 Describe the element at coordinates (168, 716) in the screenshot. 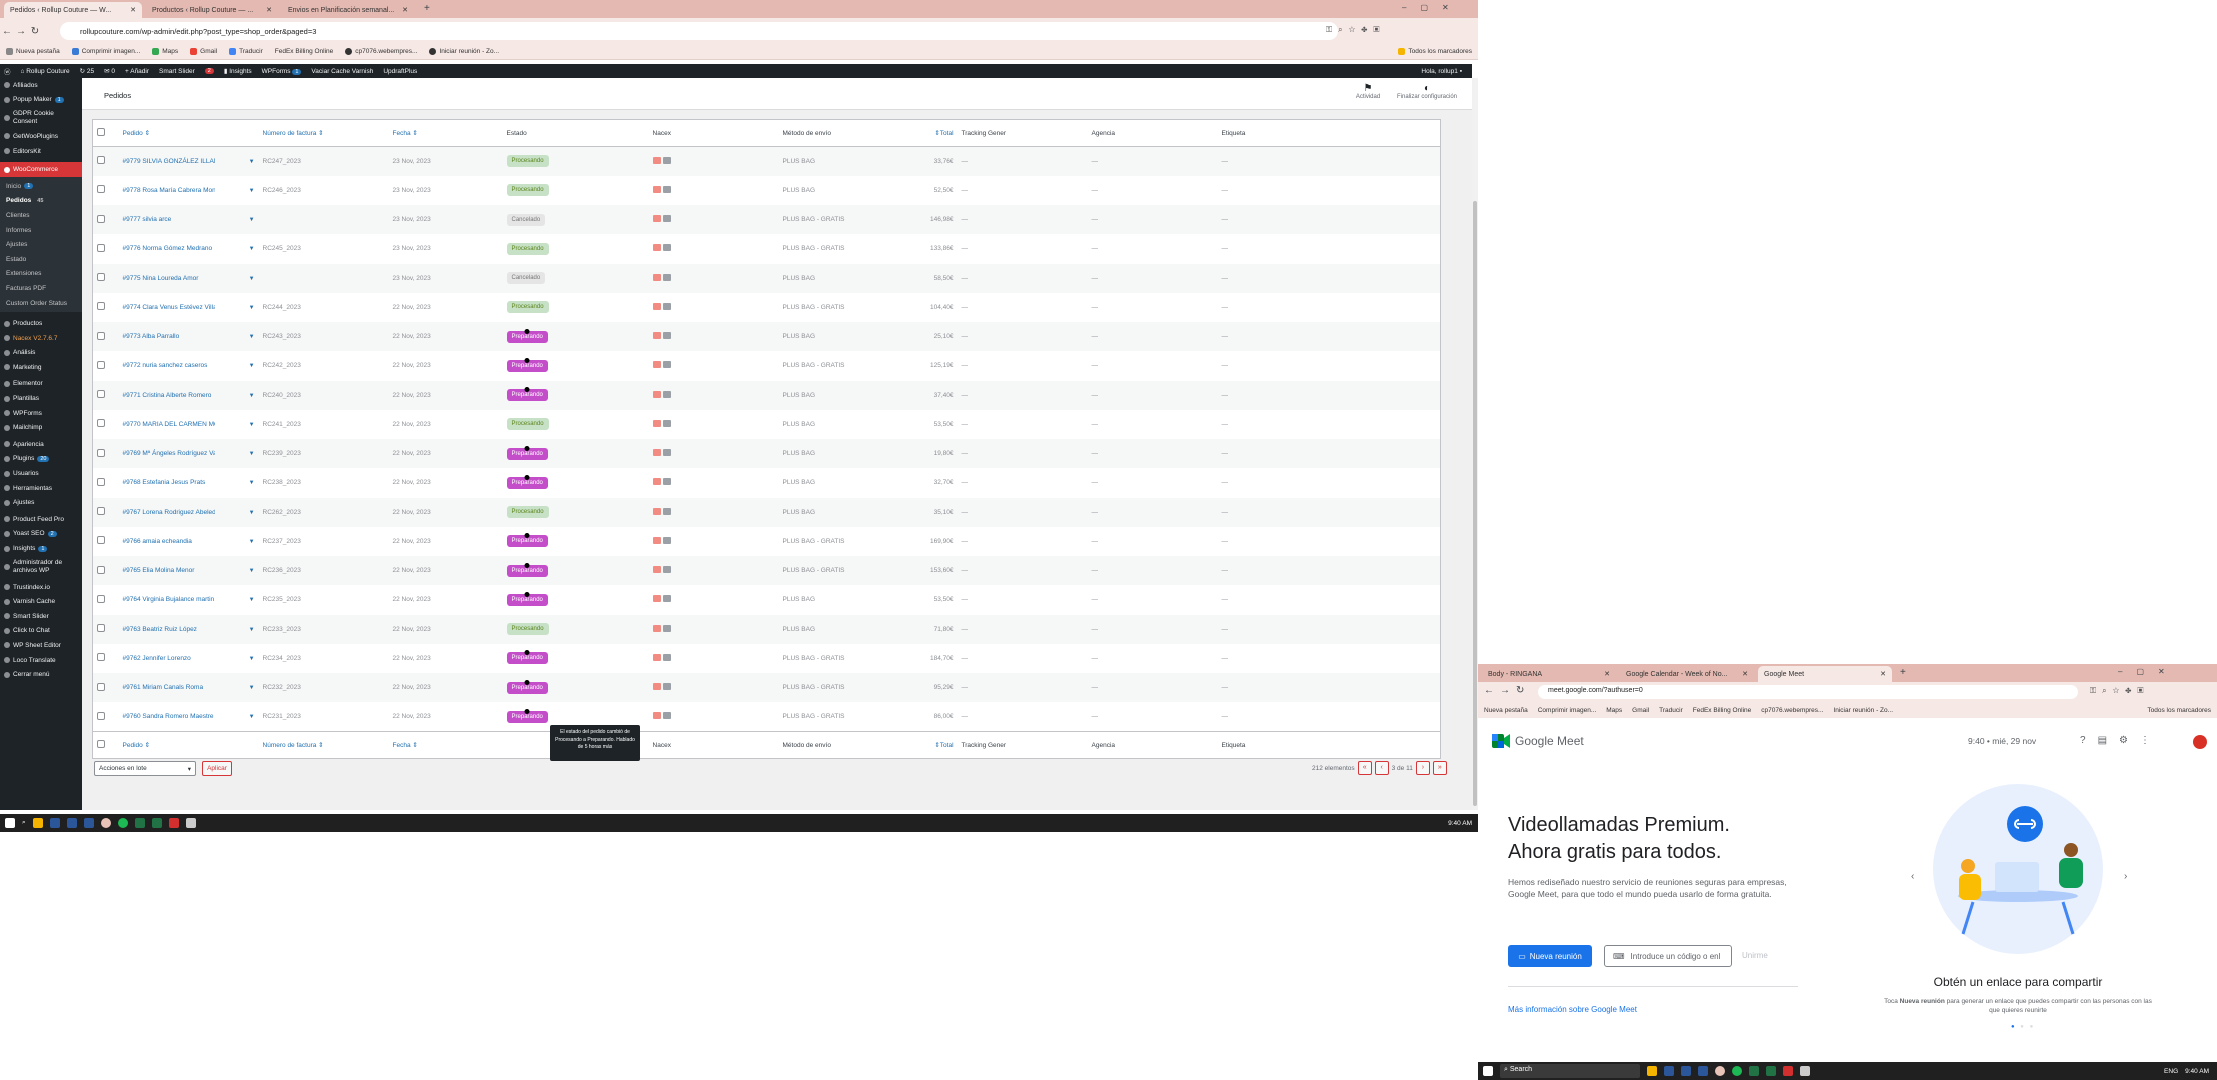

I see `order-link: #9760 Sandra Romero Maestre` at that location.